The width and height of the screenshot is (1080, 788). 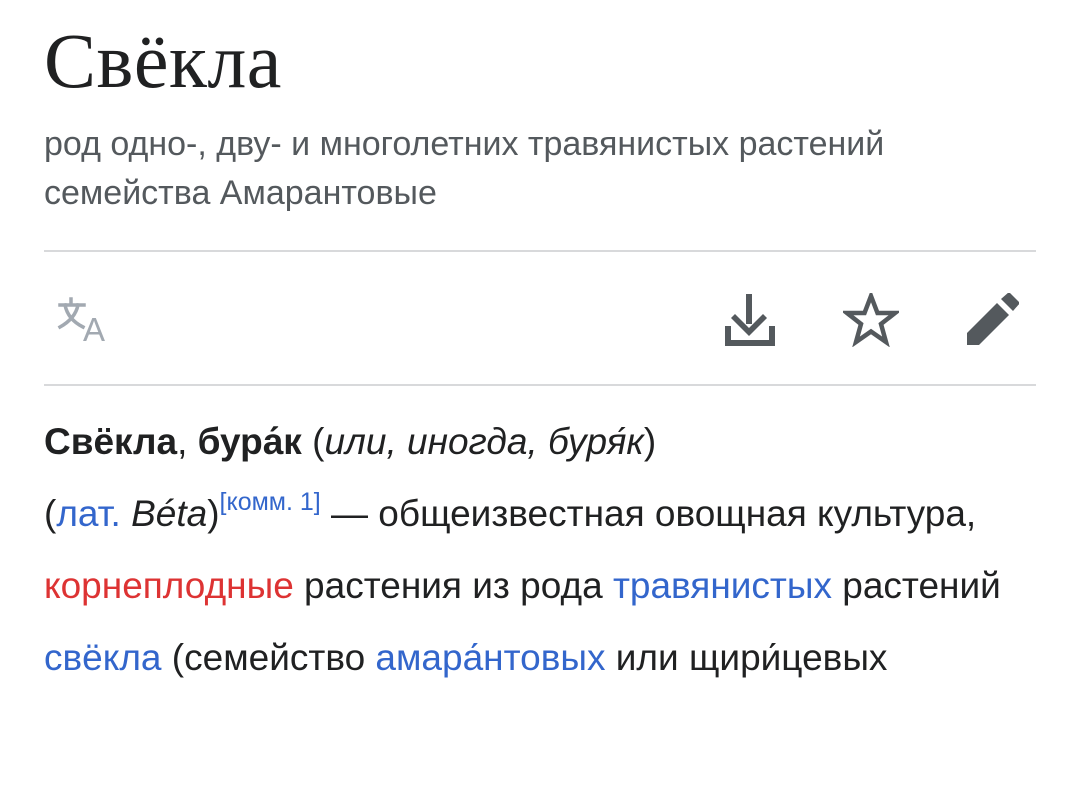 I want to click on latin-space, so click(x=126, y=513).